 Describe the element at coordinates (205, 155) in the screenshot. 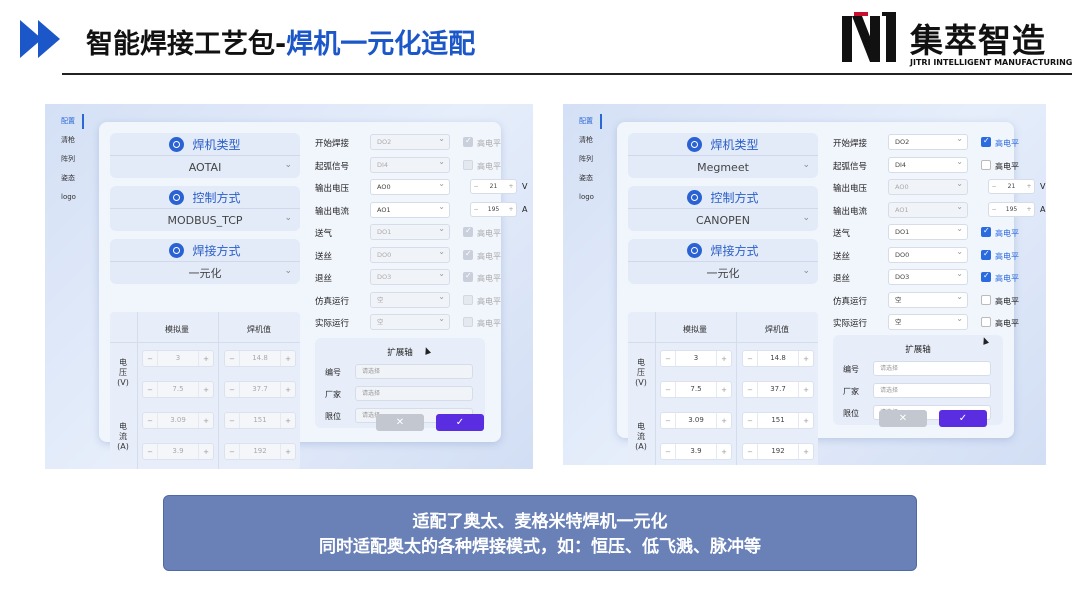

I see `welder-type-select: 焊机类型 AOTAI ⌄` at that location.